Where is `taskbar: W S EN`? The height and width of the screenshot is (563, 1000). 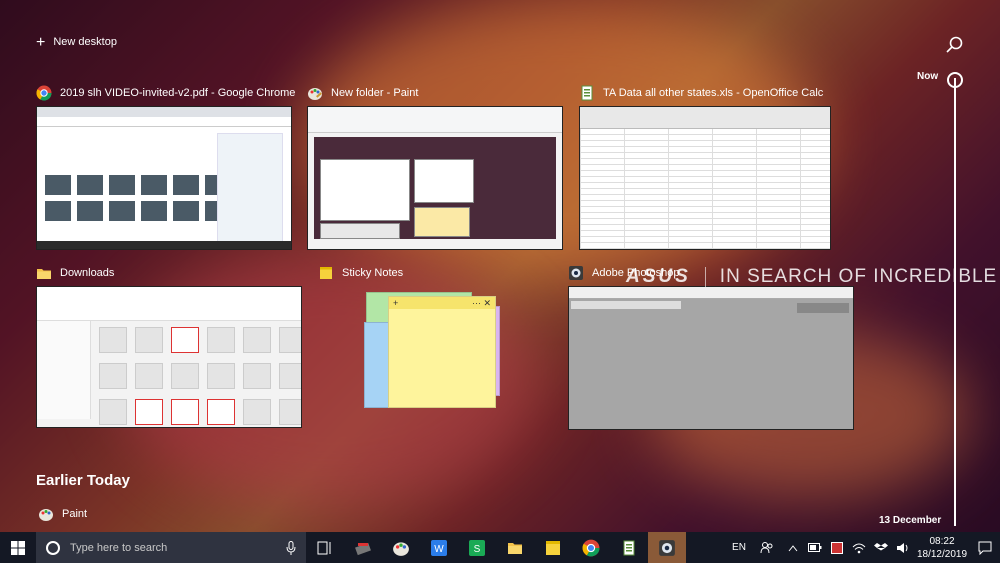 taskbar: W S EN is located at coordinates (500, 547).